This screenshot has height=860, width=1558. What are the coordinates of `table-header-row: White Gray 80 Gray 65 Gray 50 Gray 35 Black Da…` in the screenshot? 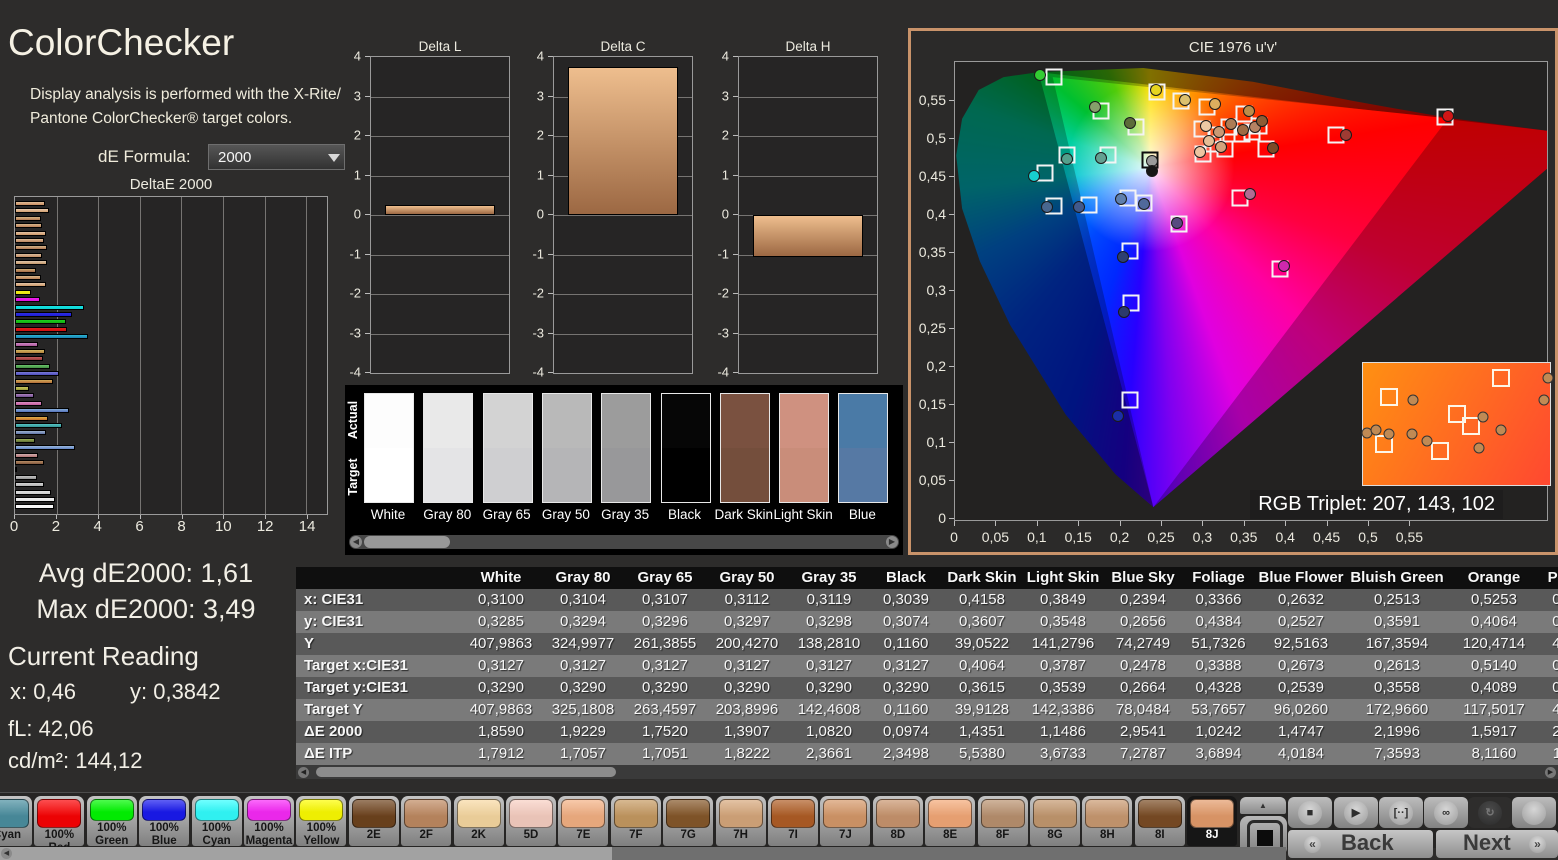 It's located at (927, 578).